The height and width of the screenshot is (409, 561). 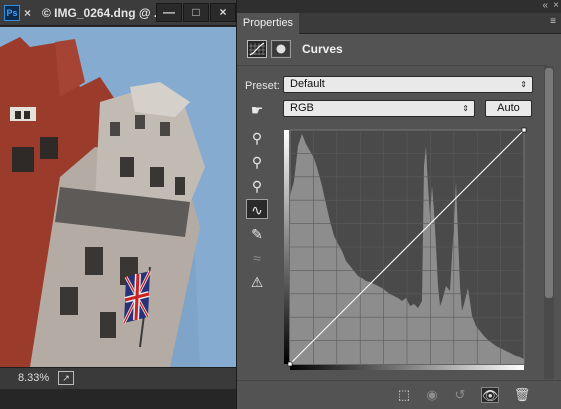 What do you see at coordinates (556, 5) in the screenshot?
I see `close-panel-icon: ×` at bounding box center [556, 5].